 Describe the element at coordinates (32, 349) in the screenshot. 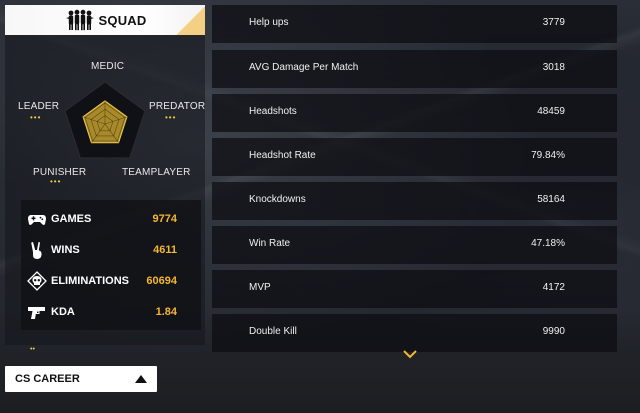

I see `panel-dots: ••` at that location.